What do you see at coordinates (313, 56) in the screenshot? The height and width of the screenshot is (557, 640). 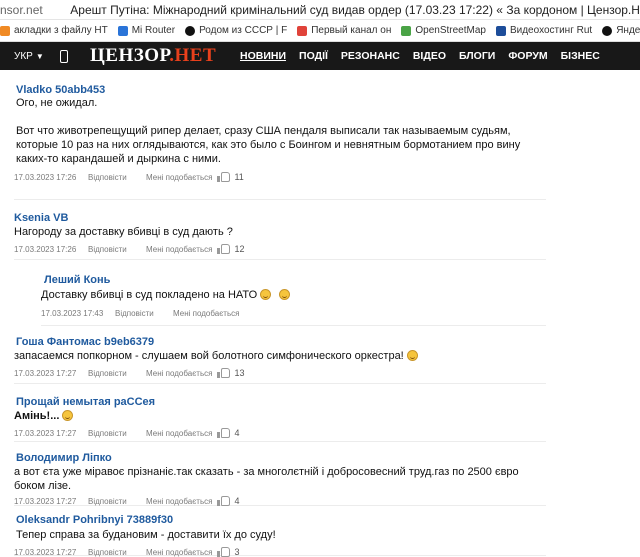 I see `nav-events: ПОДІЇ` at bounding box center [313, 56].